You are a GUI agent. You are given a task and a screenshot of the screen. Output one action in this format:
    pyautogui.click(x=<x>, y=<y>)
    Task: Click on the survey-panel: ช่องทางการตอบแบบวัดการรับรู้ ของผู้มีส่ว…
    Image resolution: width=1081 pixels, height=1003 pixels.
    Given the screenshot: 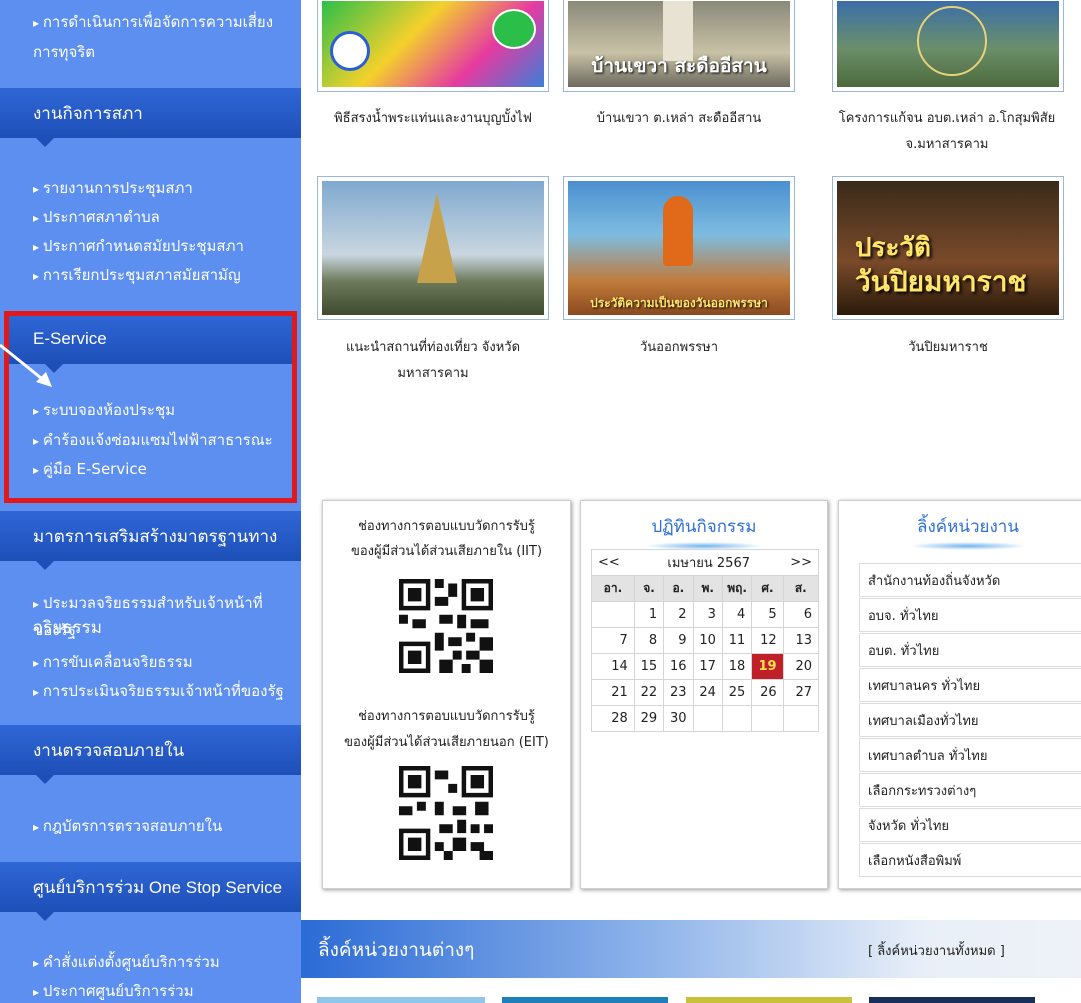 What is the action you would take?
    pyautogui.click(x=446, y=694)
    